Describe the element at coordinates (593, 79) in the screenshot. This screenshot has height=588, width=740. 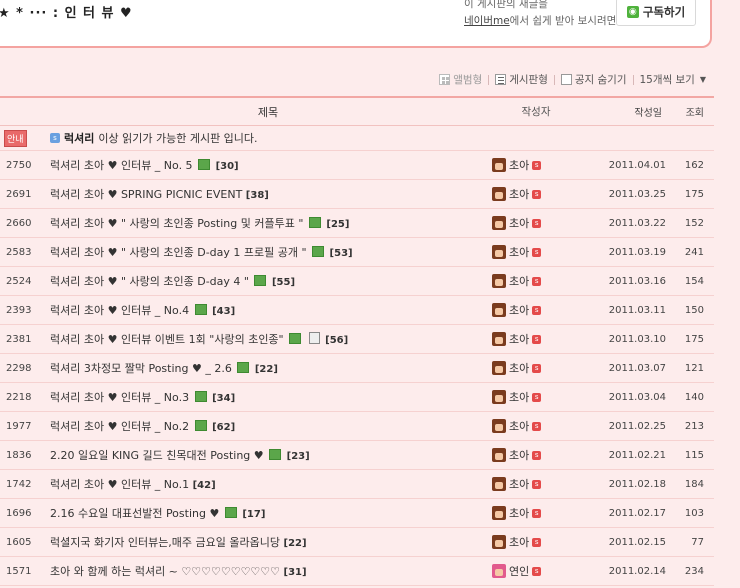
I see `hide-notice-checkbox: 공지 숨기기` at that location.